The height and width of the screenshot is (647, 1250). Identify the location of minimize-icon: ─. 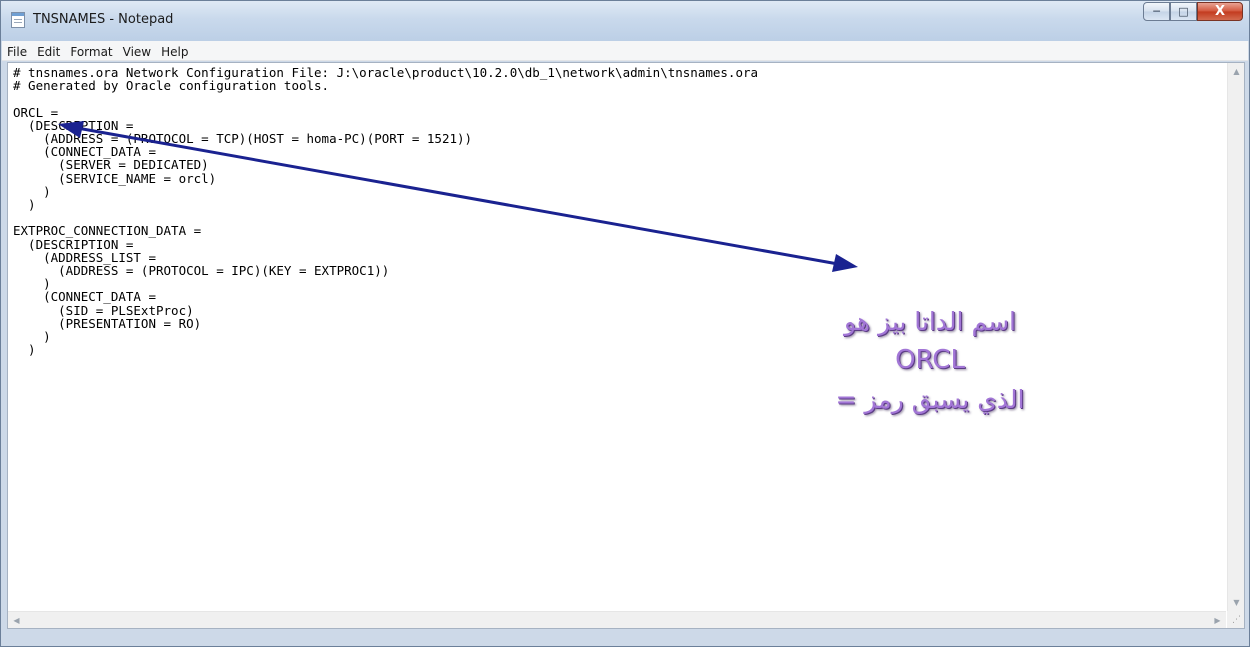
(1156, 11).